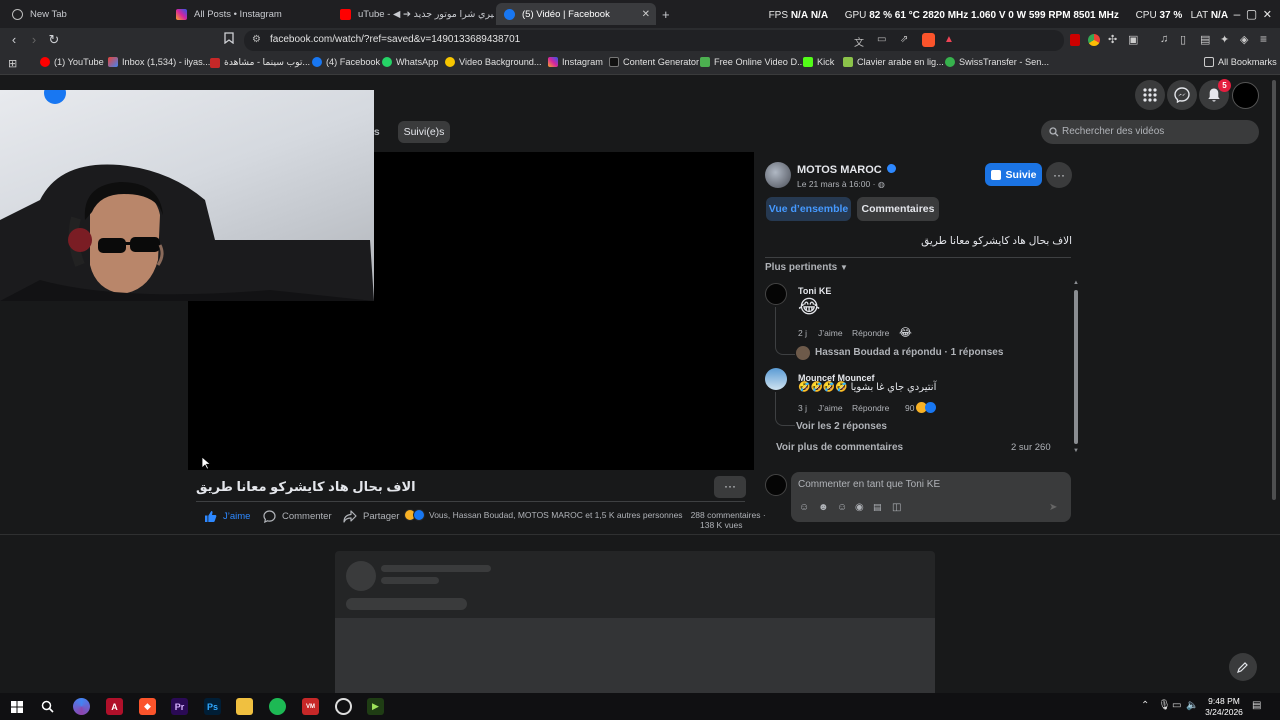 The image size is (1280, 720). What do you see at coordinates (34, 40) in the screenshot?
I see `forward-button: ›` at bounding box center [34, 40].